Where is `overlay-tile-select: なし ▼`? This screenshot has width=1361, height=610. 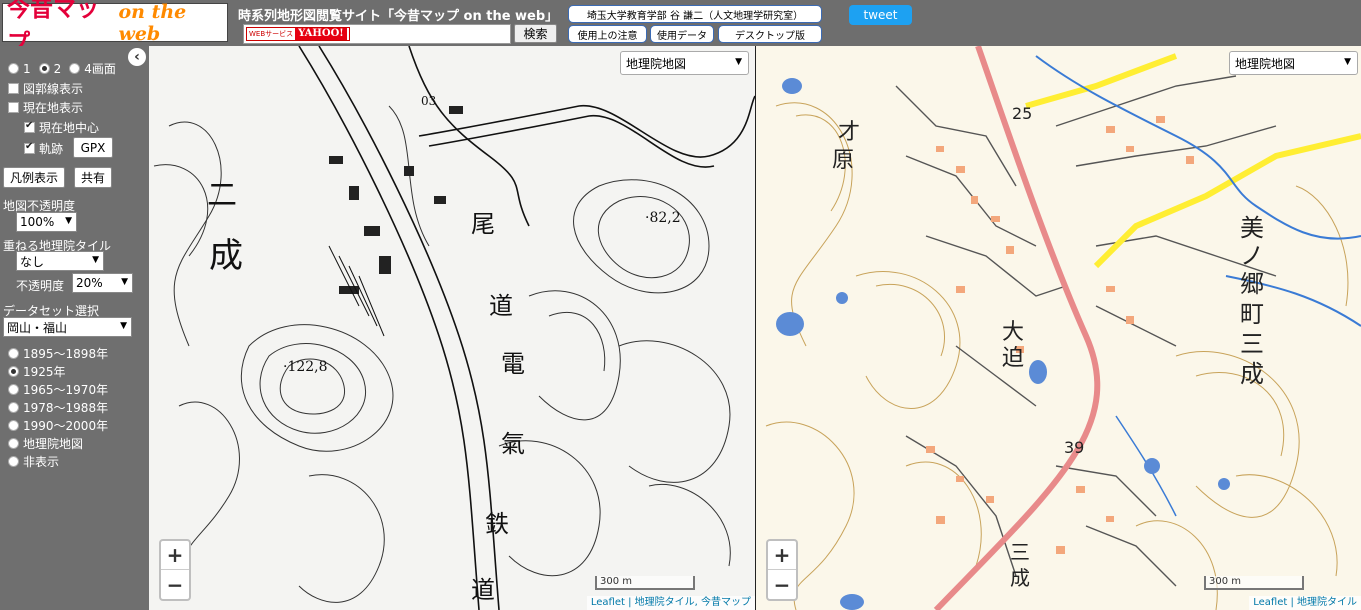
overlay-tile-select: なし ▼ is located at coordinates (60, 261).